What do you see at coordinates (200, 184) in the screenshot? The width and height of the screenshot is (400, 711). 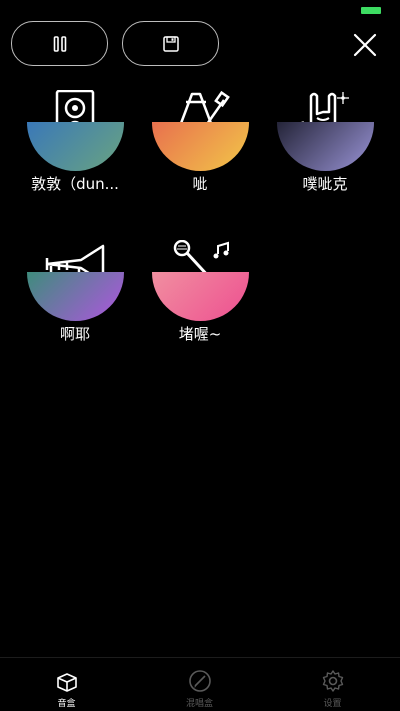 I see `sound-label: 呲` at bounding box center [200, 184].